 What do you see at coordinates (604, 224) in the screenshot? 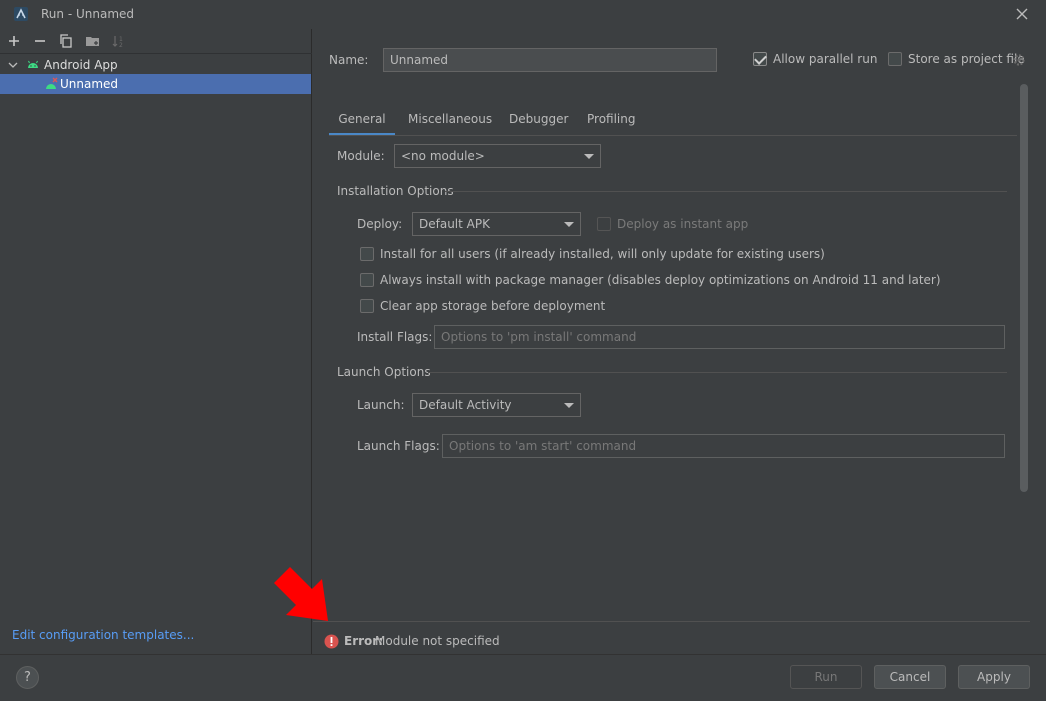
I see `deploy-instant-app-checkbox` at bounding box center [604, 224].